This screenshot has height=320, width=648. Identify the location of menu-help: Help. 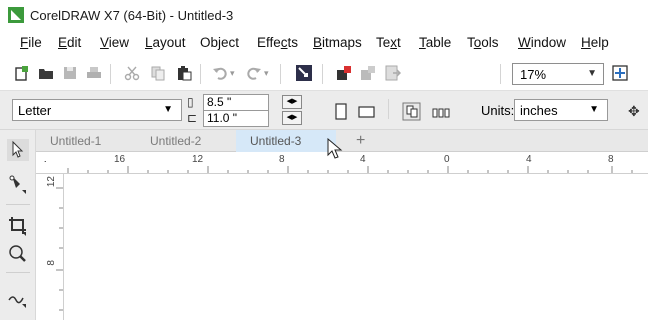
(595, 42).